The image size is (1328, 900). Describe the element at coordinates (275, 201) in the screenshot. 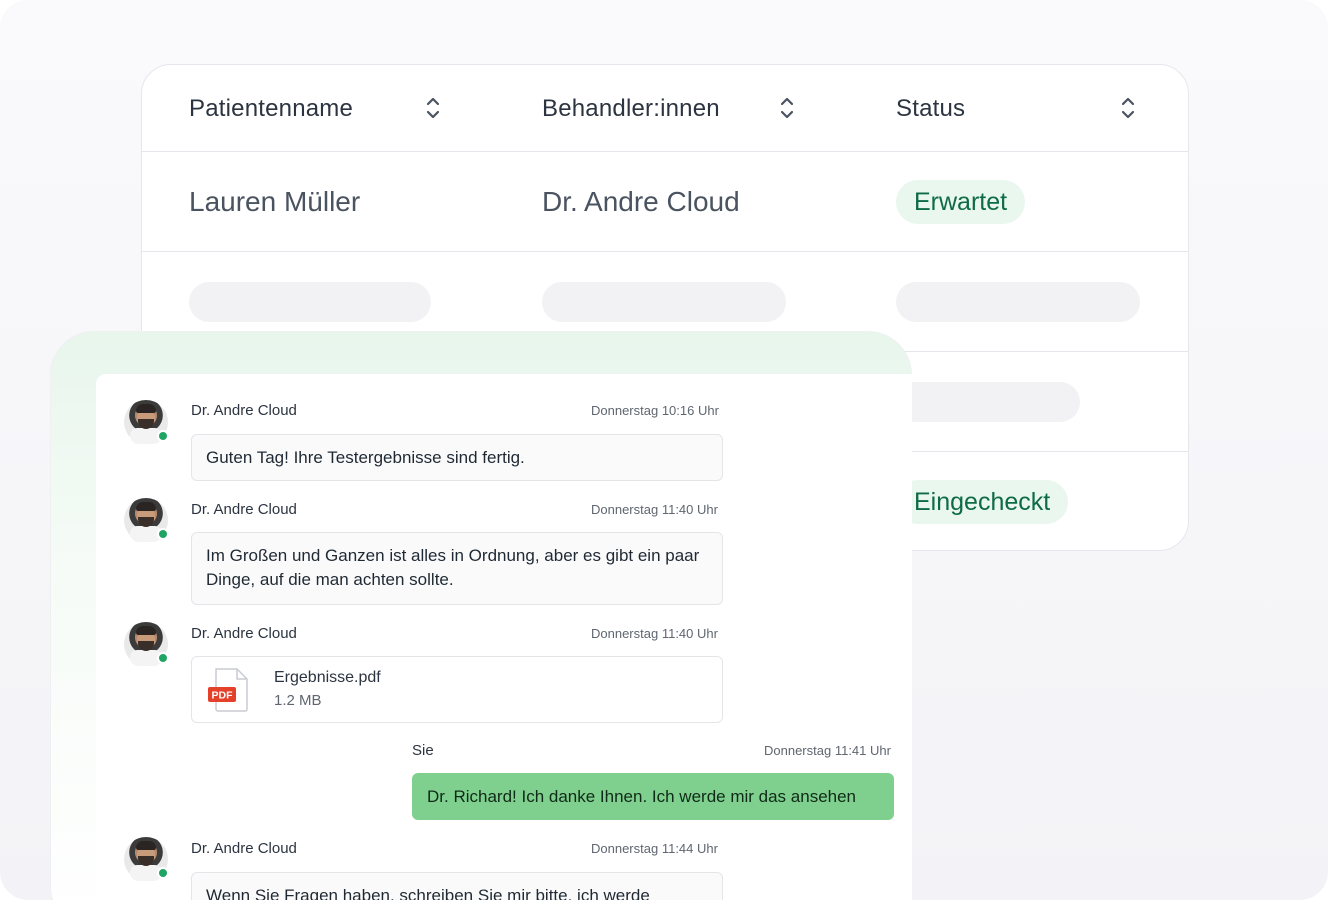

I see `patient-name-cell: Lauren Müller` at that location.